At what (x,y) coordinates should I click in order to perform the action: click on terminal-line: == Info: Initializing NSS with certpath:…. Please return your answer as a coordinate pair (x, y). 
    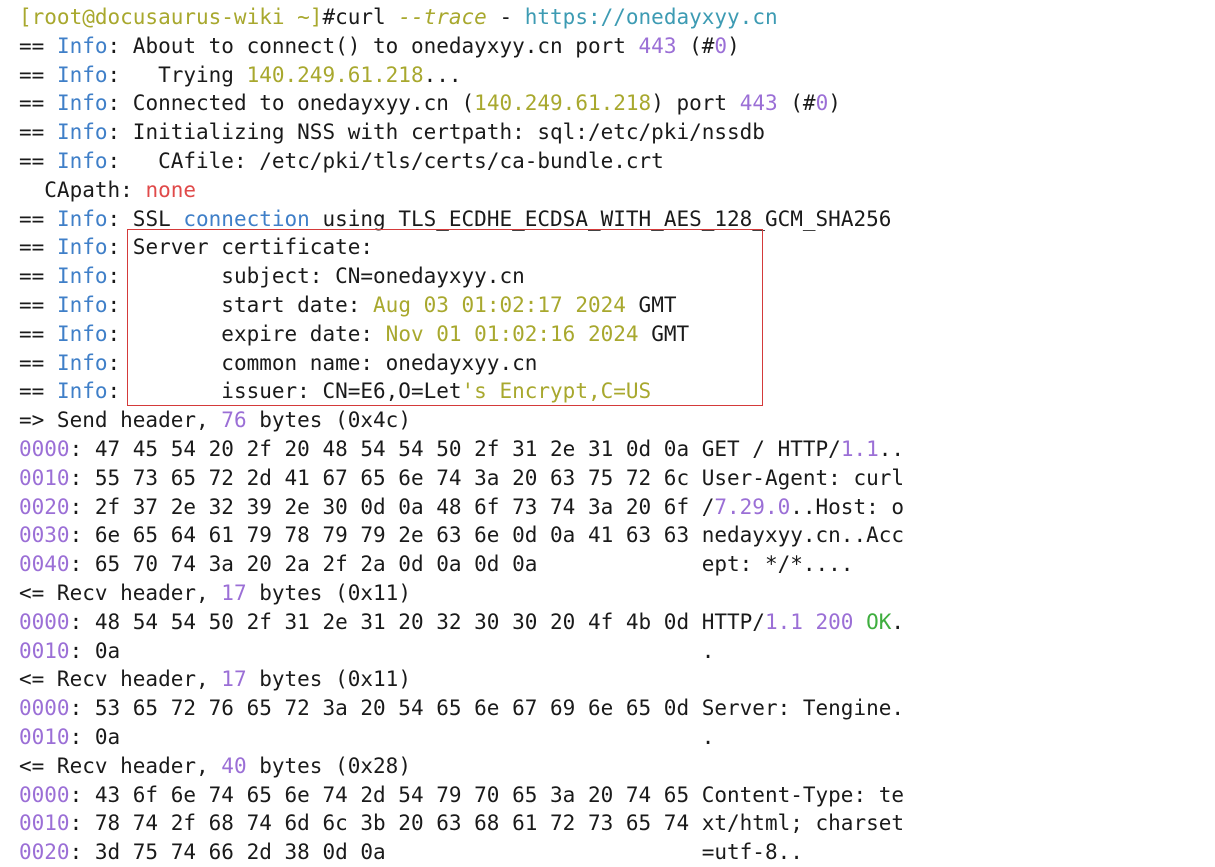
    Looking at the image, I should click on (617, 132).